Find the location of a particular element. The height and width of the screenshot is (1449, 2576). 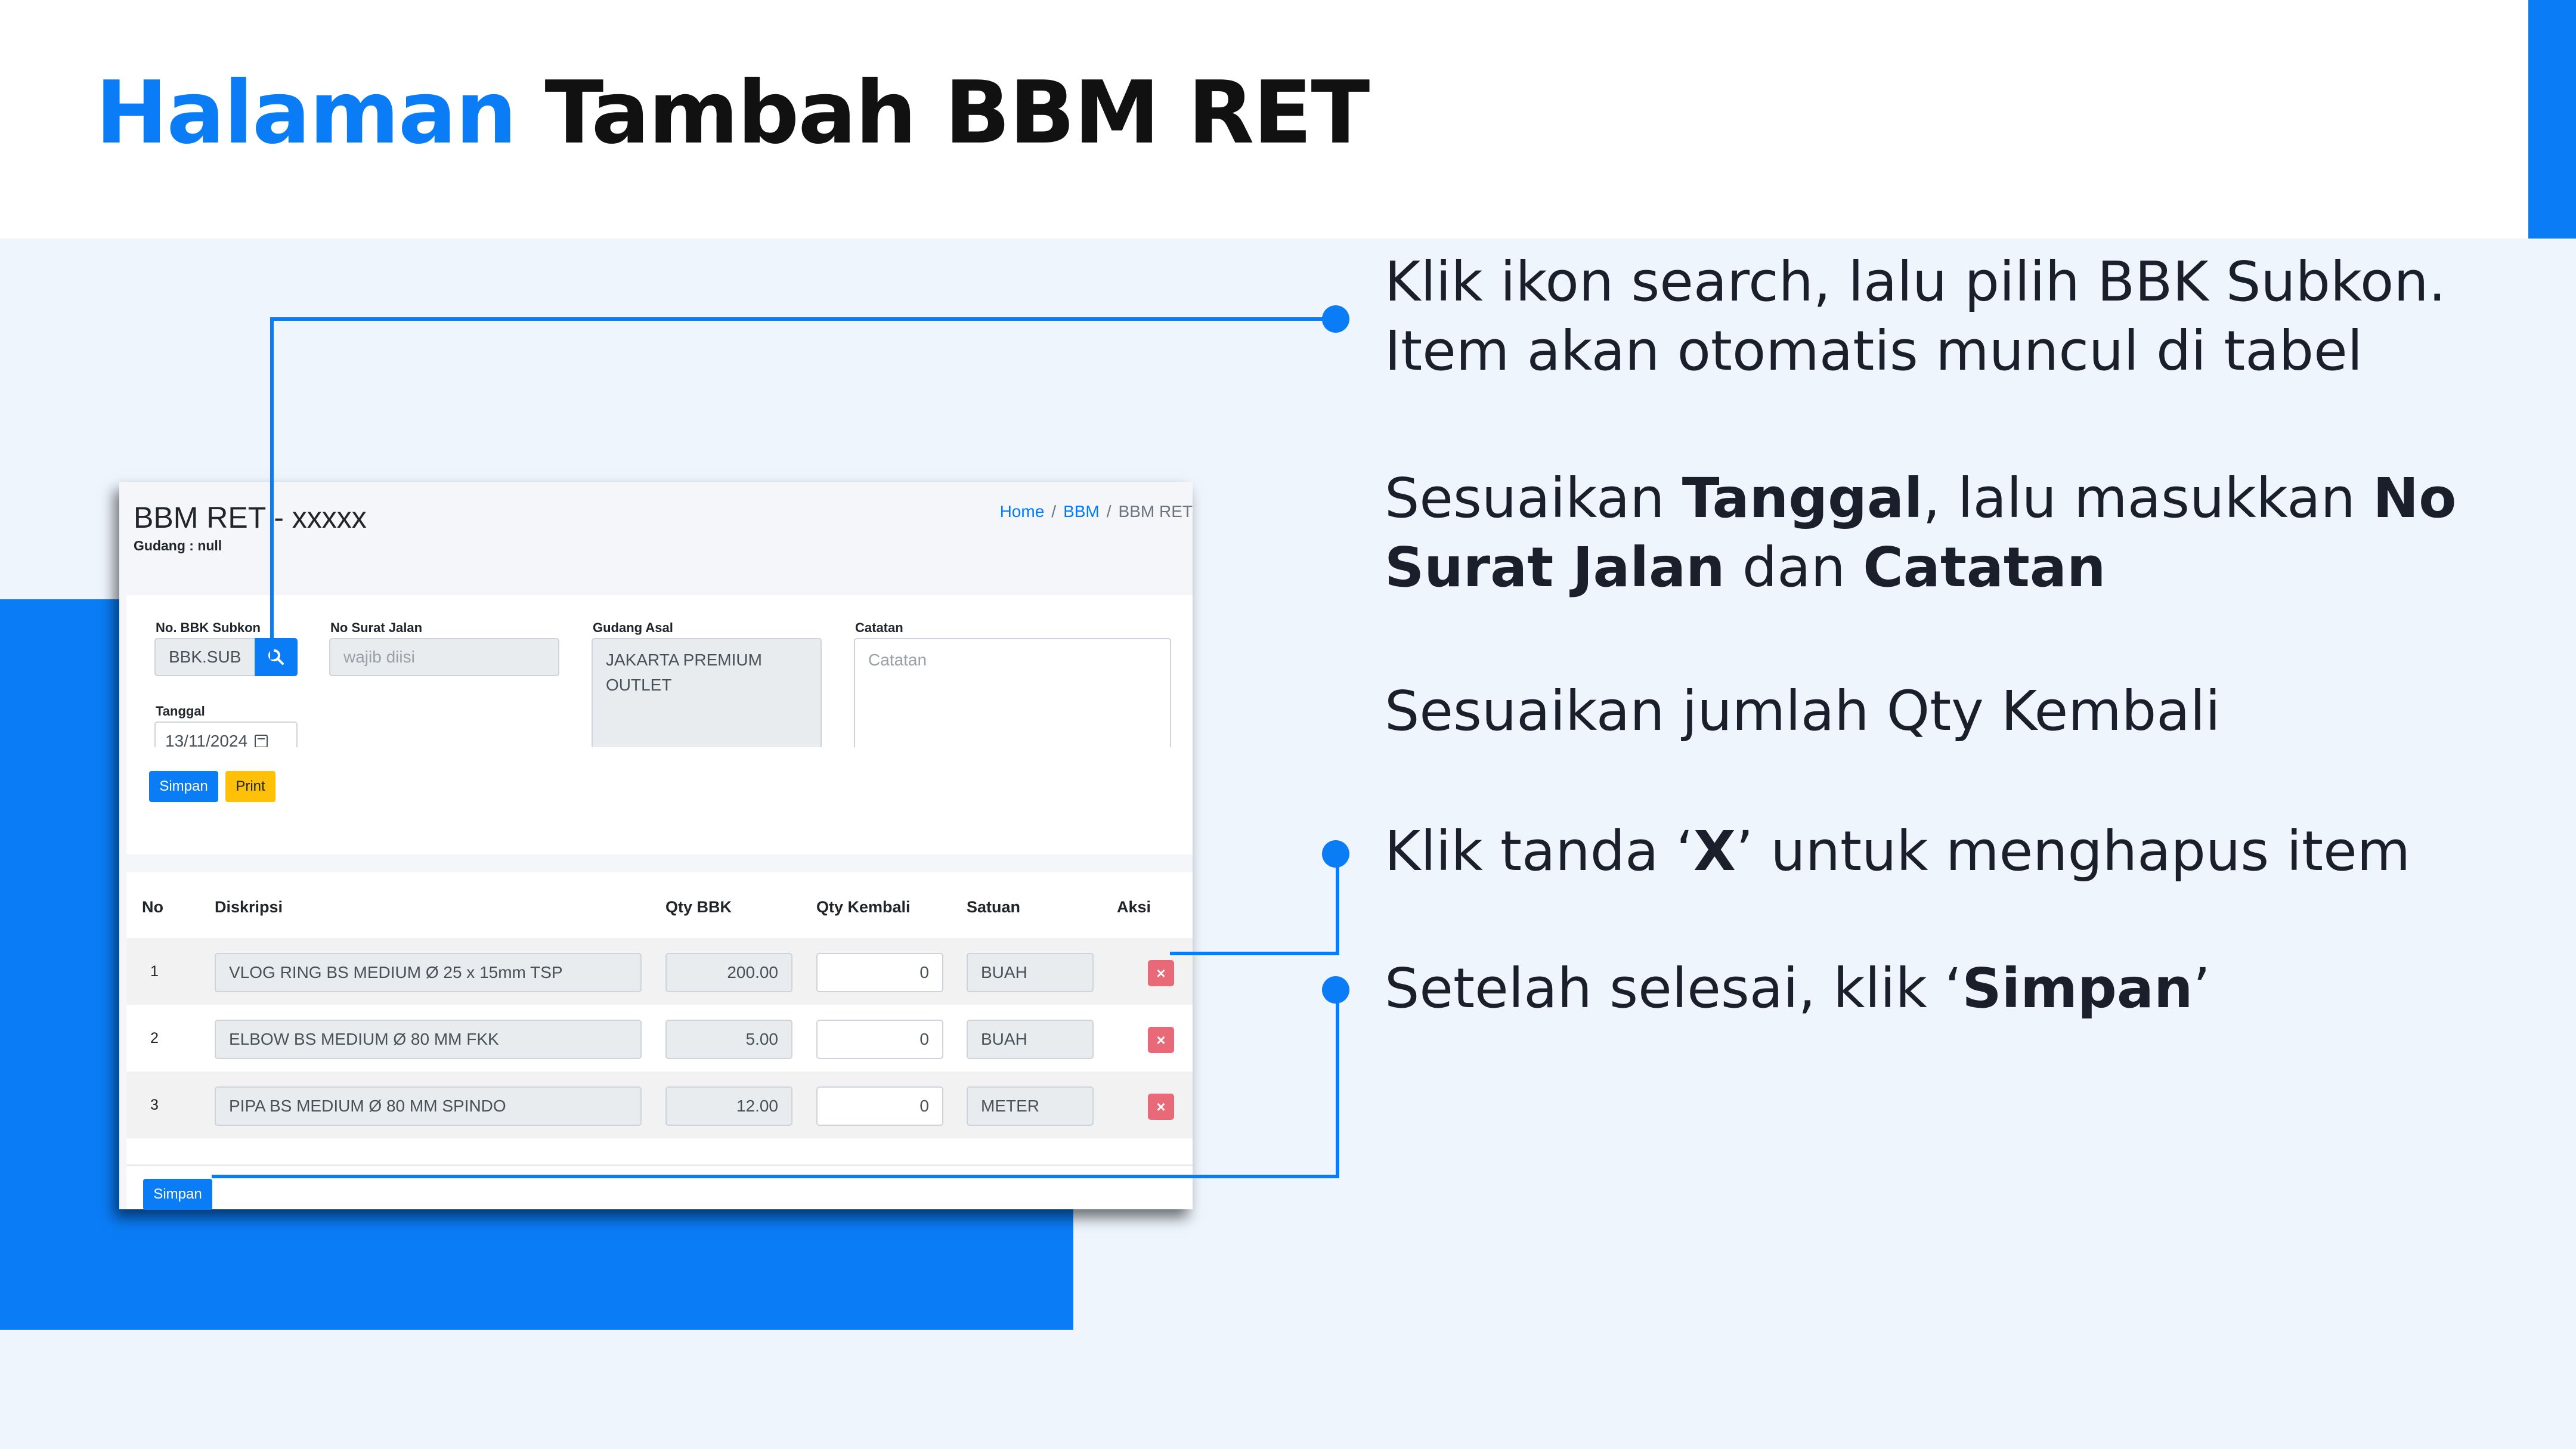

breadcrumb-bbm: BBM is located at coordinates (1081, 511).